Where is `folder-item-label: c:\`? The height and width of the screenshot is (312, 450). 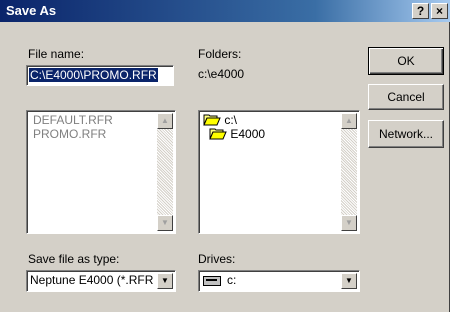 folder-item-label: c:\ is located at coordinates (231, 120).